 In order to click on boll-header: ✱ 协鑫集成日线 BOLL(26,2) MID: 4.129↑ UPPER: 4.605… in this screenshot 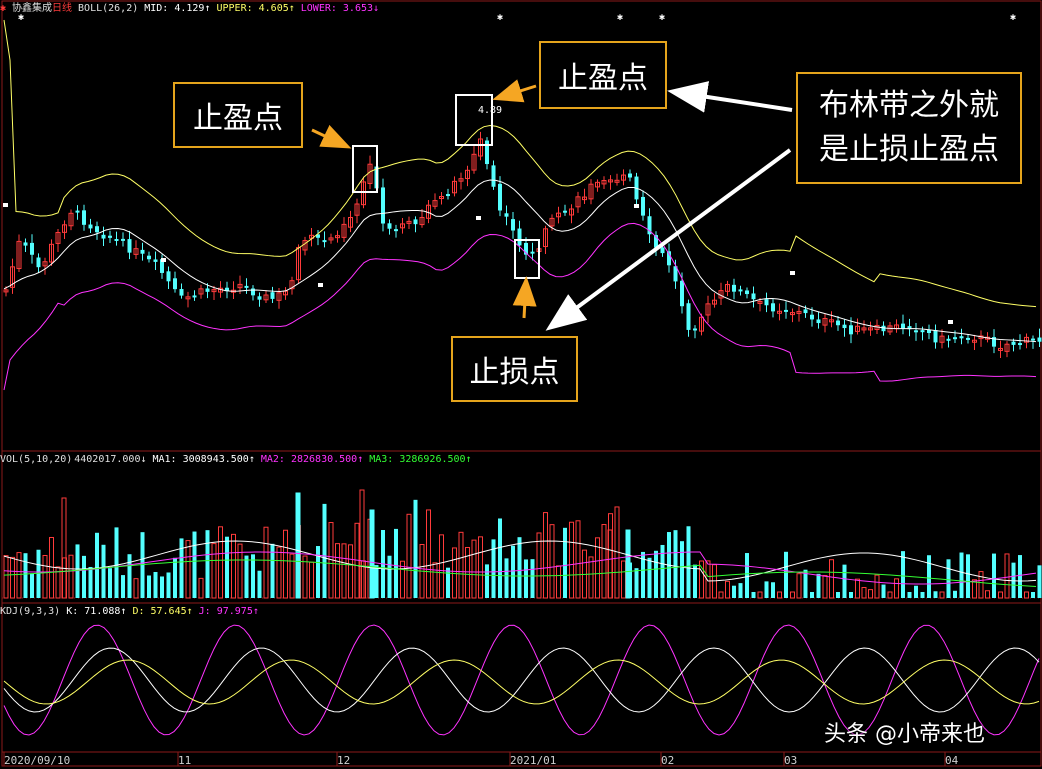, I will do `click(192, 9)`.